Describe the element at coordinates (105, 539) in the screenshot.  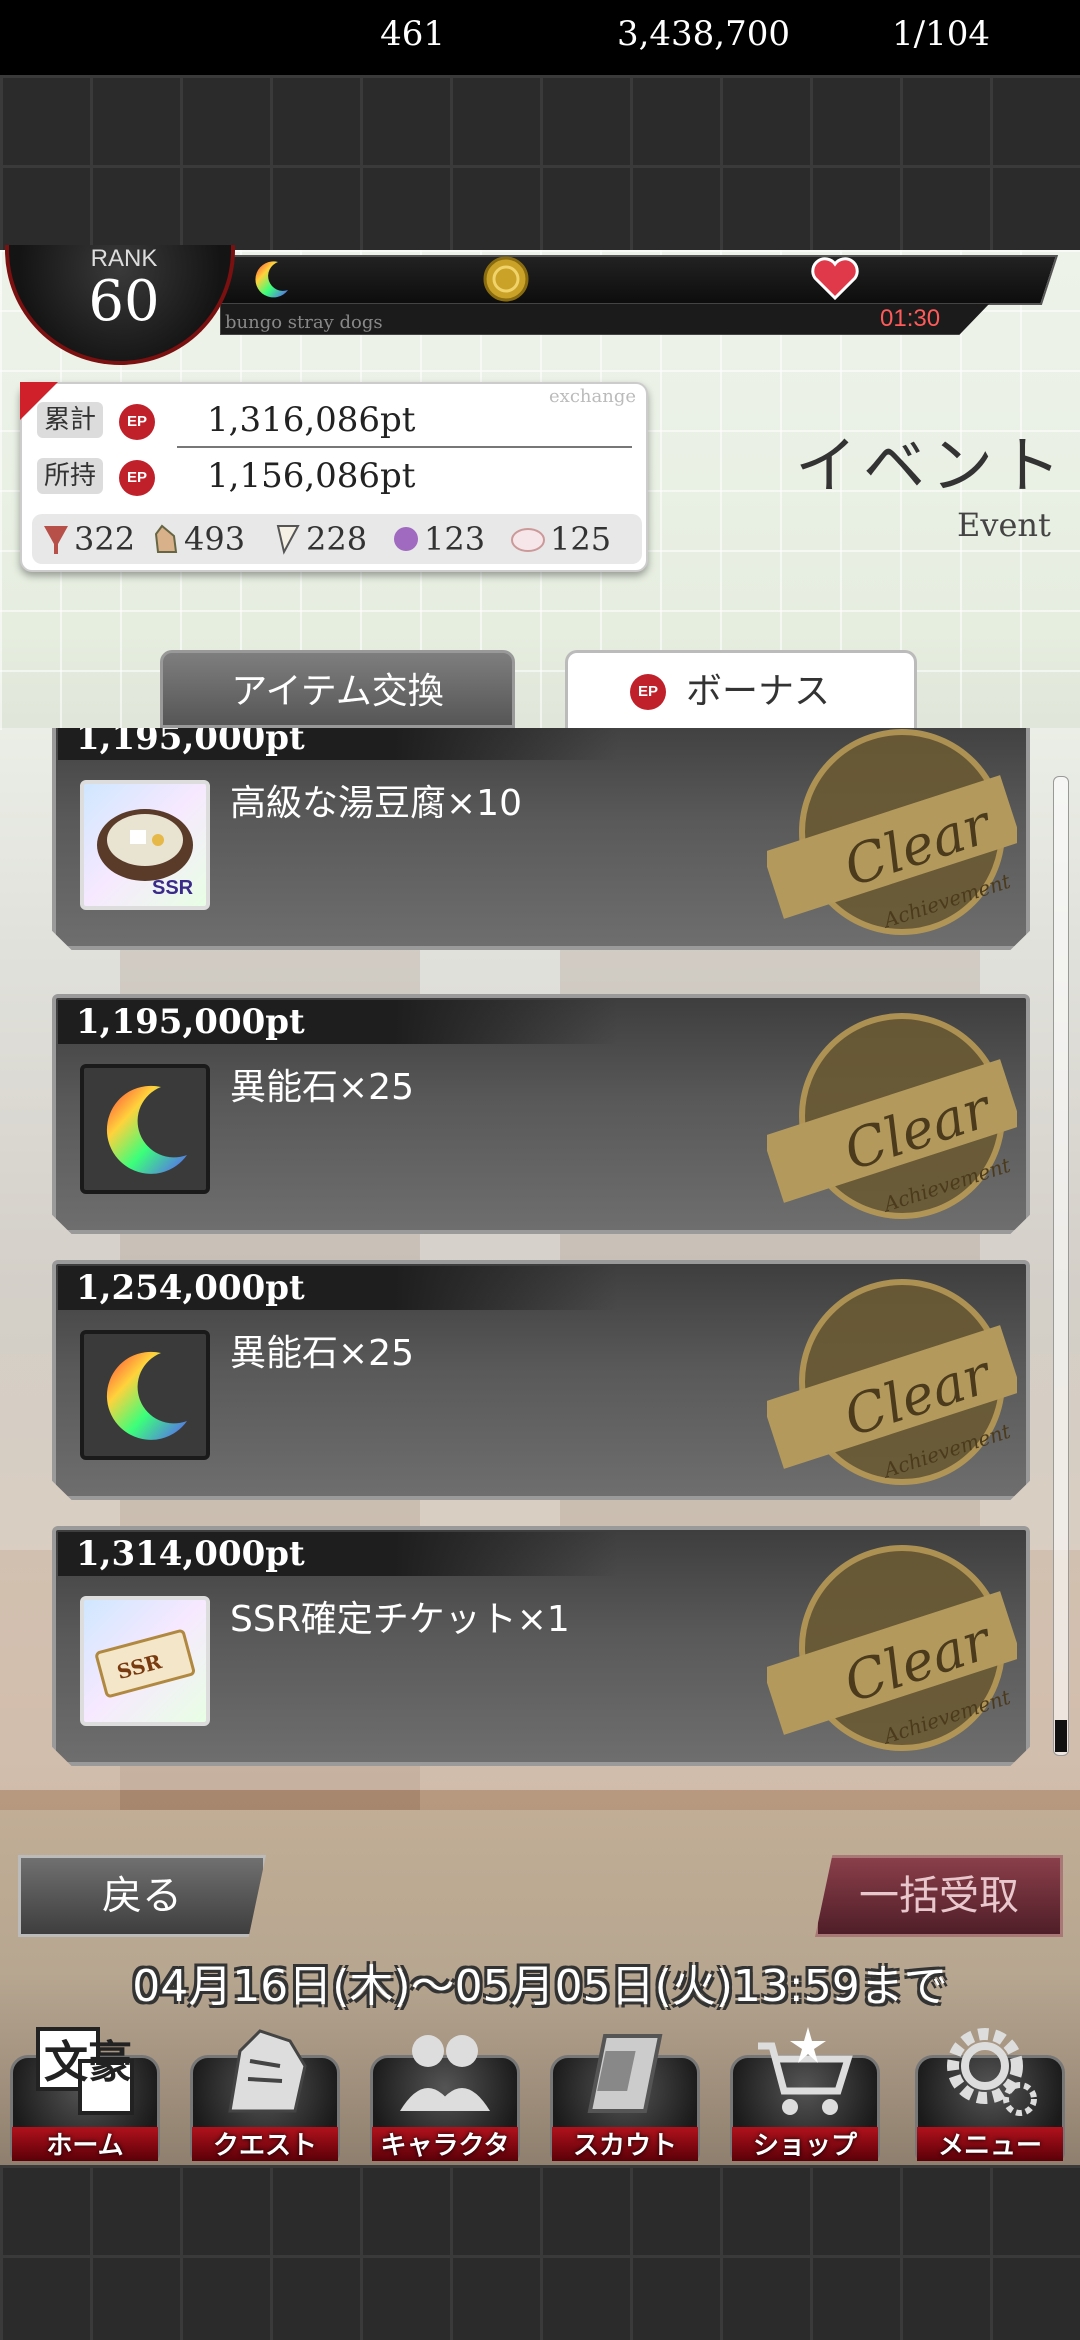
I see `material-count: 322` at that location.